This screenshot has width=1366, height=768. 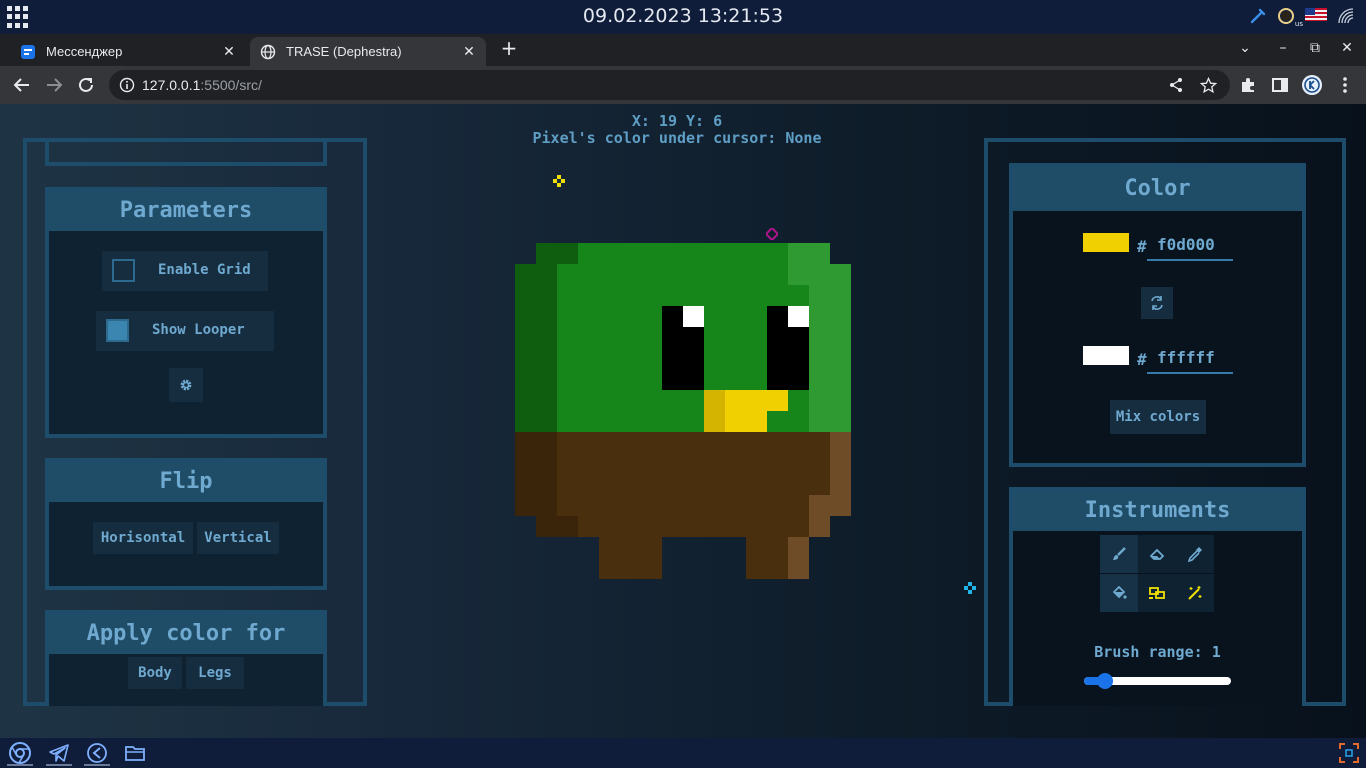 What do you see at coordinates (683, 753) in the screenshot?
I see `system-taskbar` at bounding box center [683, 753].